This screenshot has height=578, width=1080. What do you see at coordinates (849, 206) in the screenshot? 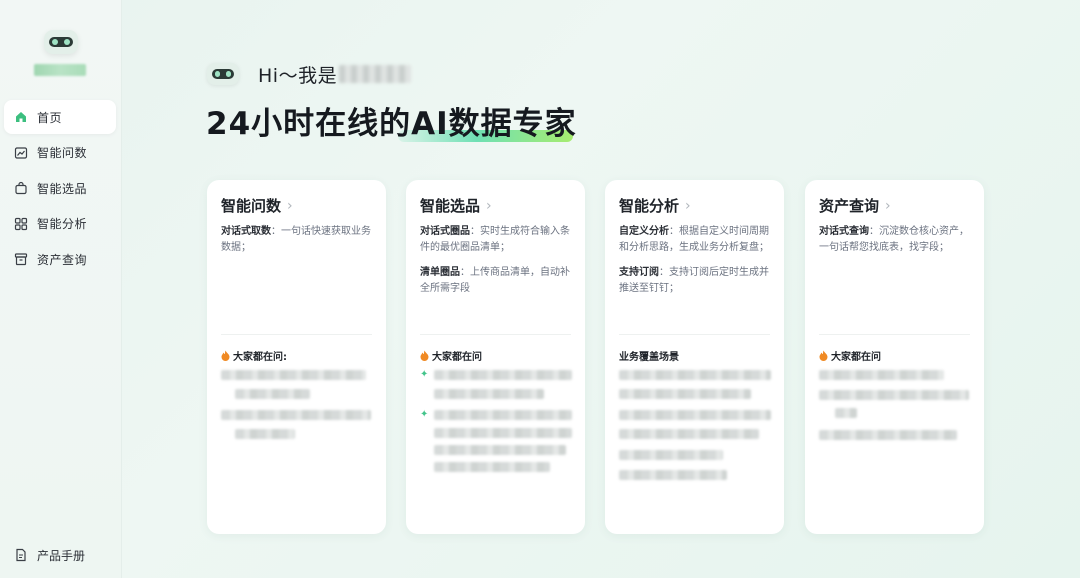
I see `card-title-text: 资产查询` at bounding box center [849, 206].